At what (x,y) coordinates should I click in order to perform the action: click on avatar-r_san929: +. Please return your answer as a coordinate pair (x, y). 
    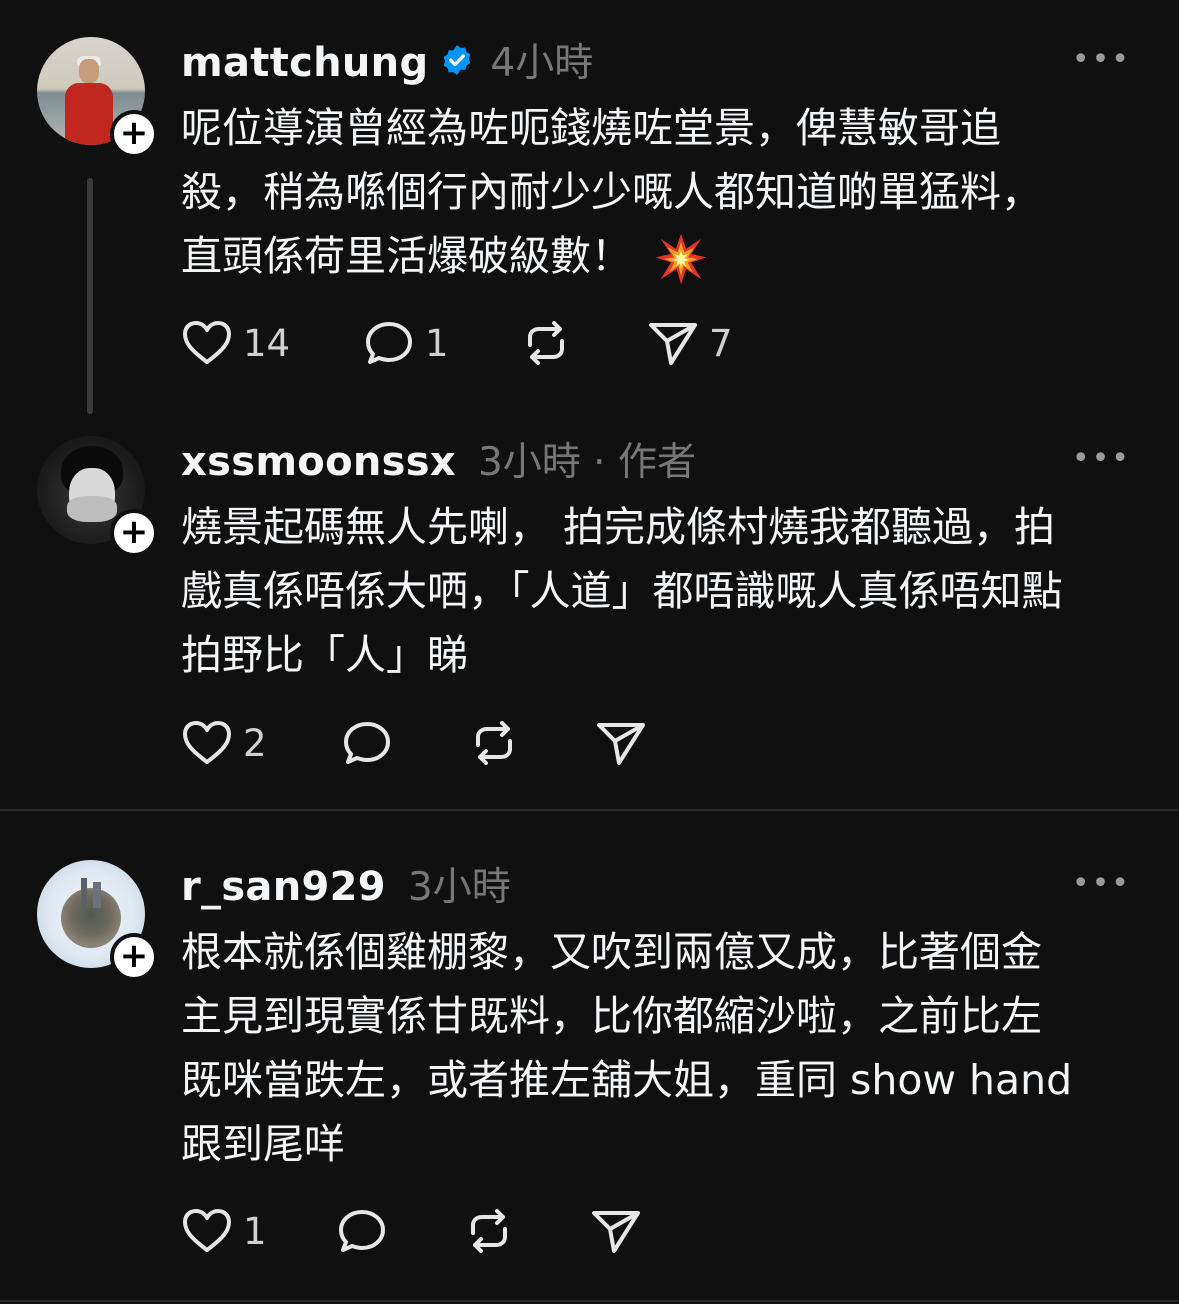
    Looking at the image, I should click on (97, 920).